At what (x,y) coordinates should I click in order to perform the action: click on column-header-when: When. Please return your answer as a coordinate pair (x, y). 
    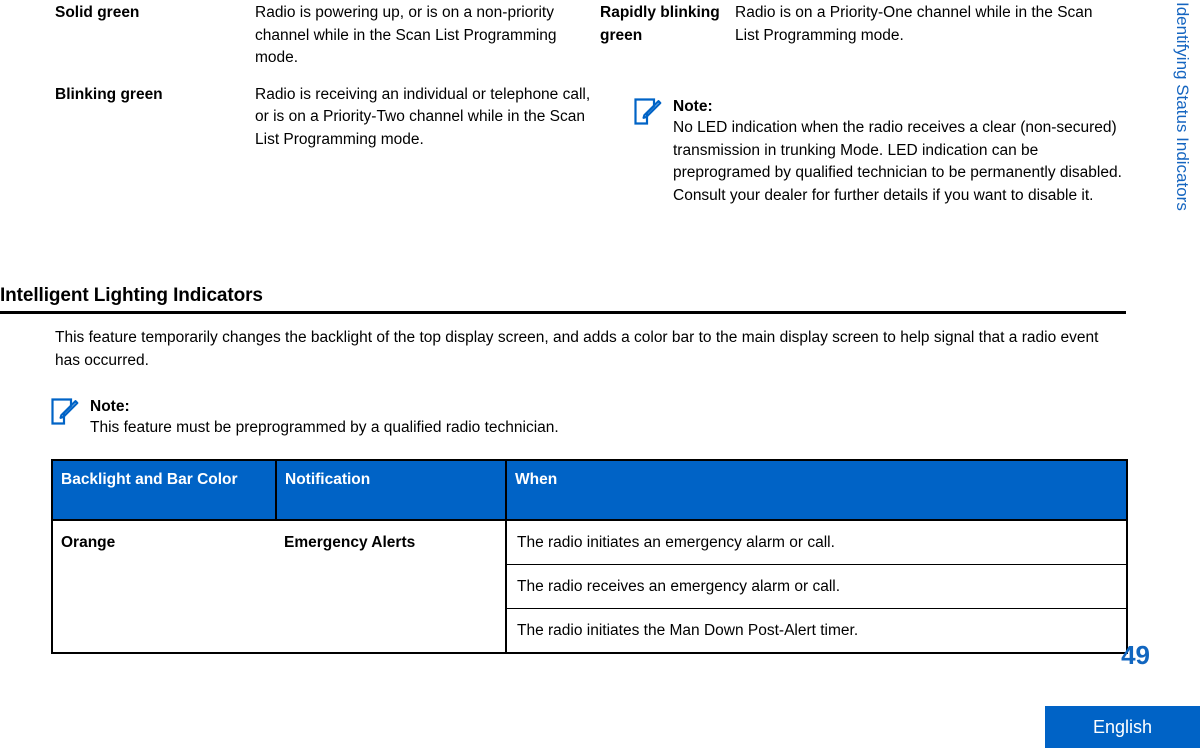
    Looking at the image, I should click on (816, 490).